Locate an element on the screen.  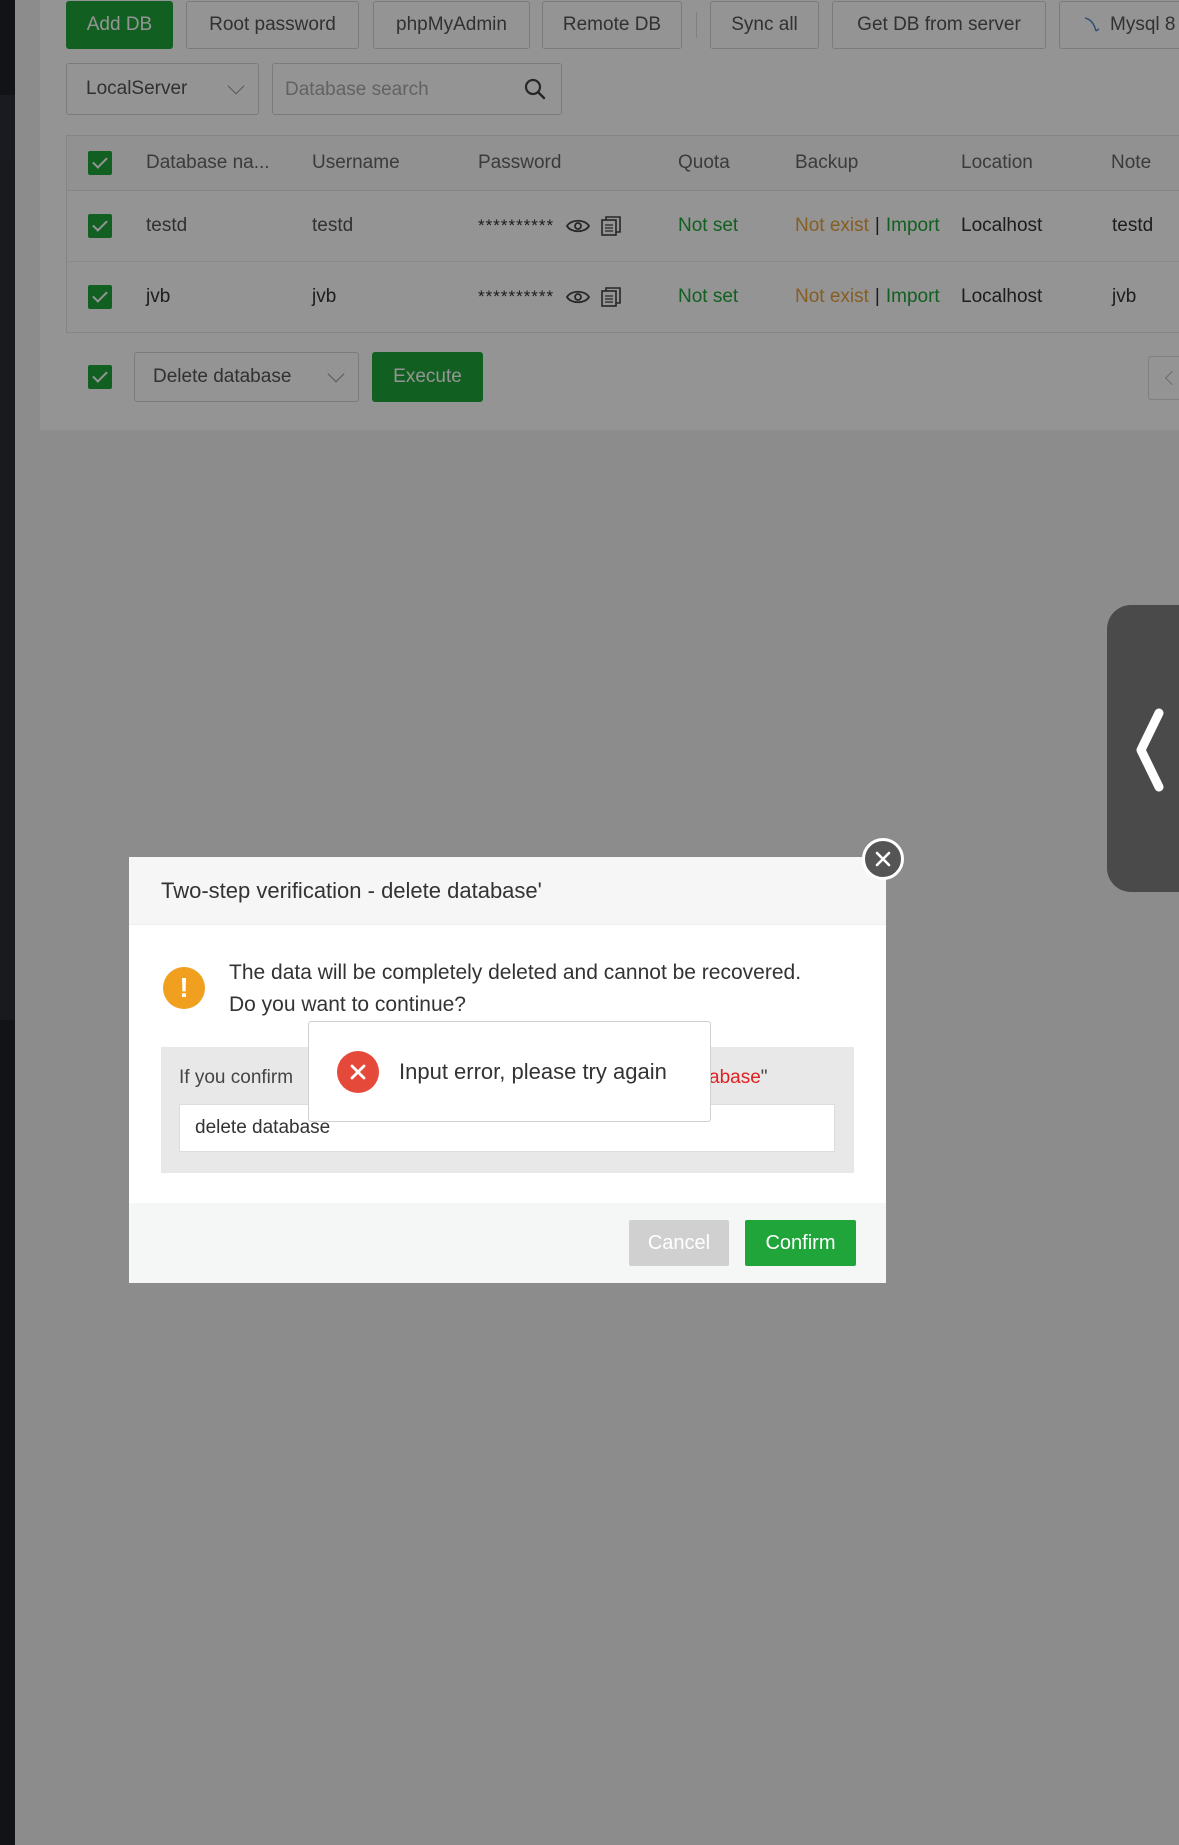
confirm-instruction-tail: abase" is located at coordinates (738, 1078).